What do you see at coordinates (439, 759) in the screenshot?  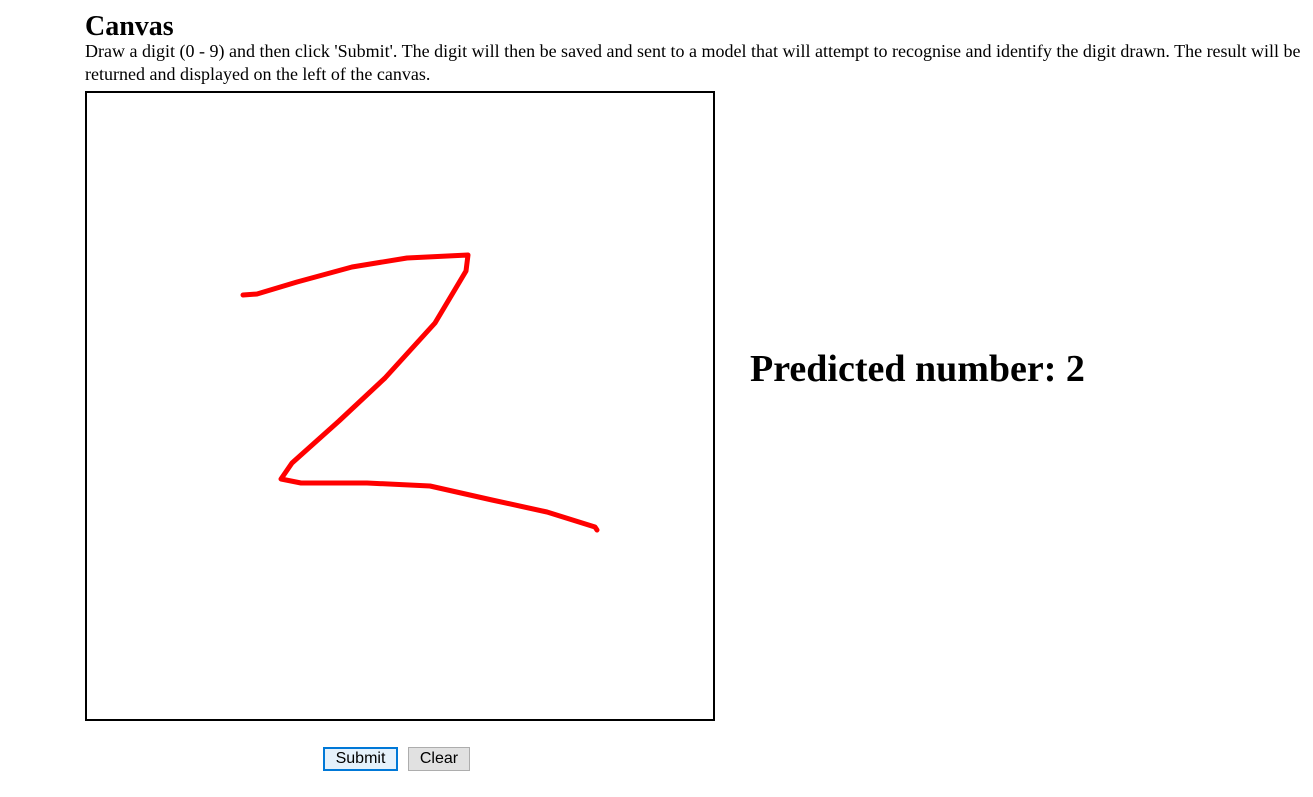 I see `clear-button: Clear` at bounding box center [439, 759].